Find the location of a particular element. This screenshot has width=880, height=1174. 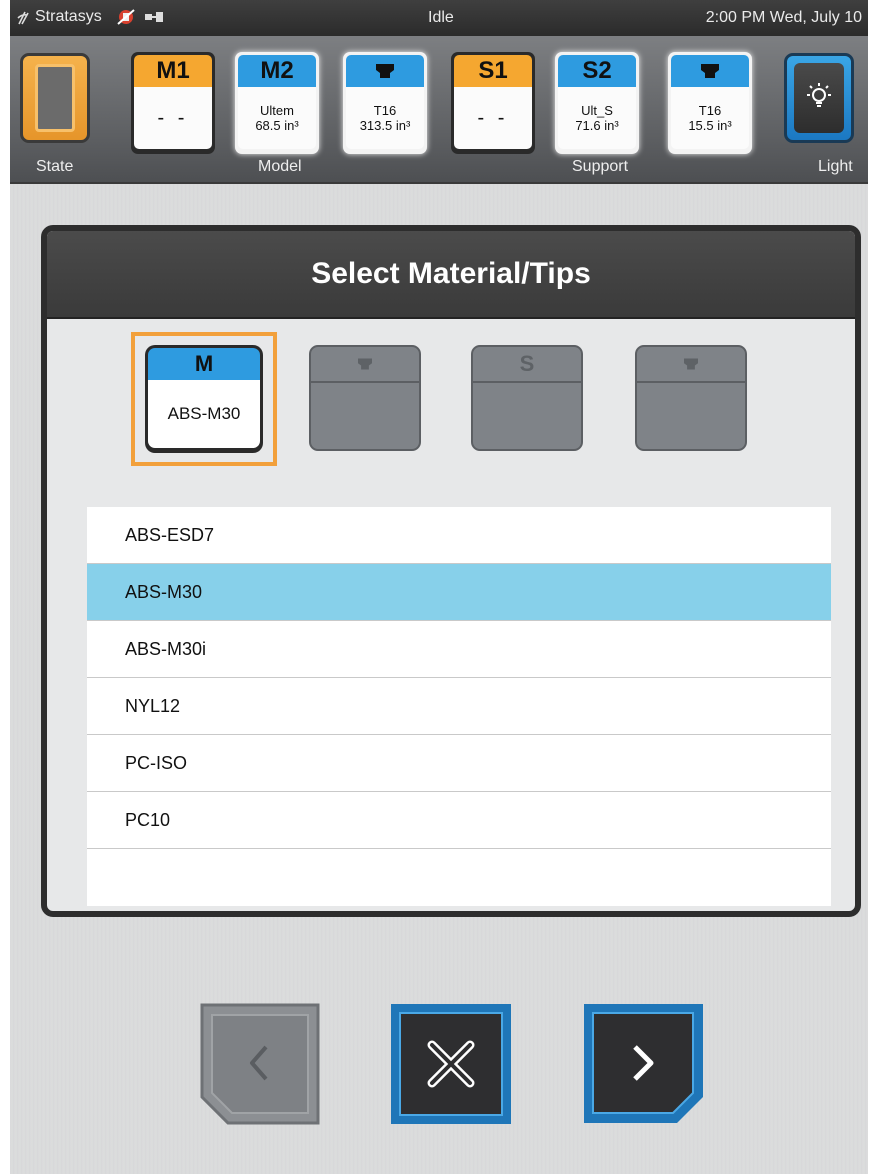

list-item-selected: ABS-M30 is located at coordinates (459, 592).